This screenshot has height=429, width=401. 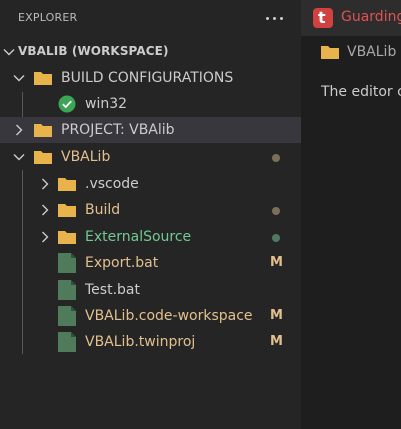 I want to click on breadcrumb: VBALib, so click(x=351, y=52).